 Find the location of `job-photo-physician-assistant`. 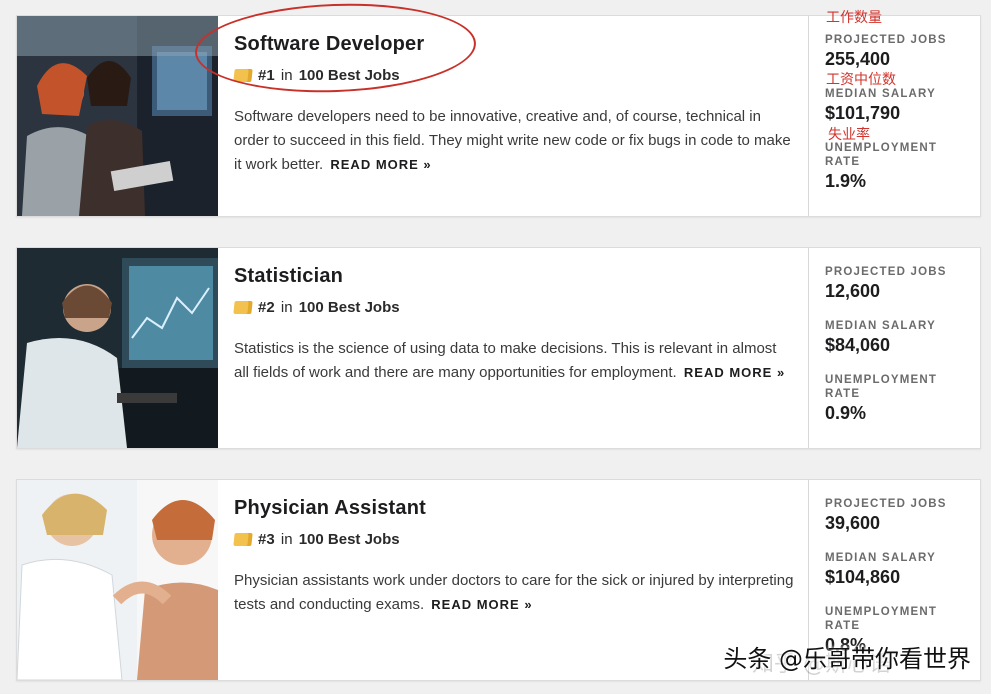

job-photo-physician-assistant is located at coordinates (117, 580).